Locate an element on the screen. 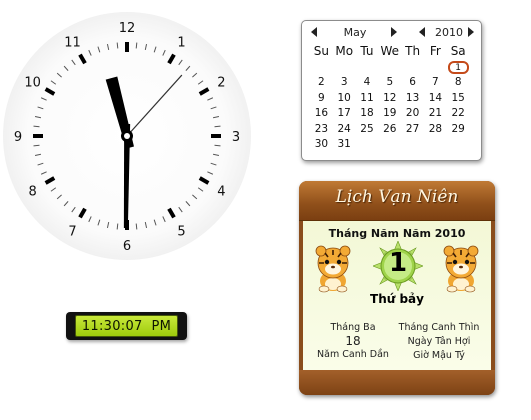 This screenshot has height=420, width=531. solar-day-number: 1 is located at coordinates (398, 263).